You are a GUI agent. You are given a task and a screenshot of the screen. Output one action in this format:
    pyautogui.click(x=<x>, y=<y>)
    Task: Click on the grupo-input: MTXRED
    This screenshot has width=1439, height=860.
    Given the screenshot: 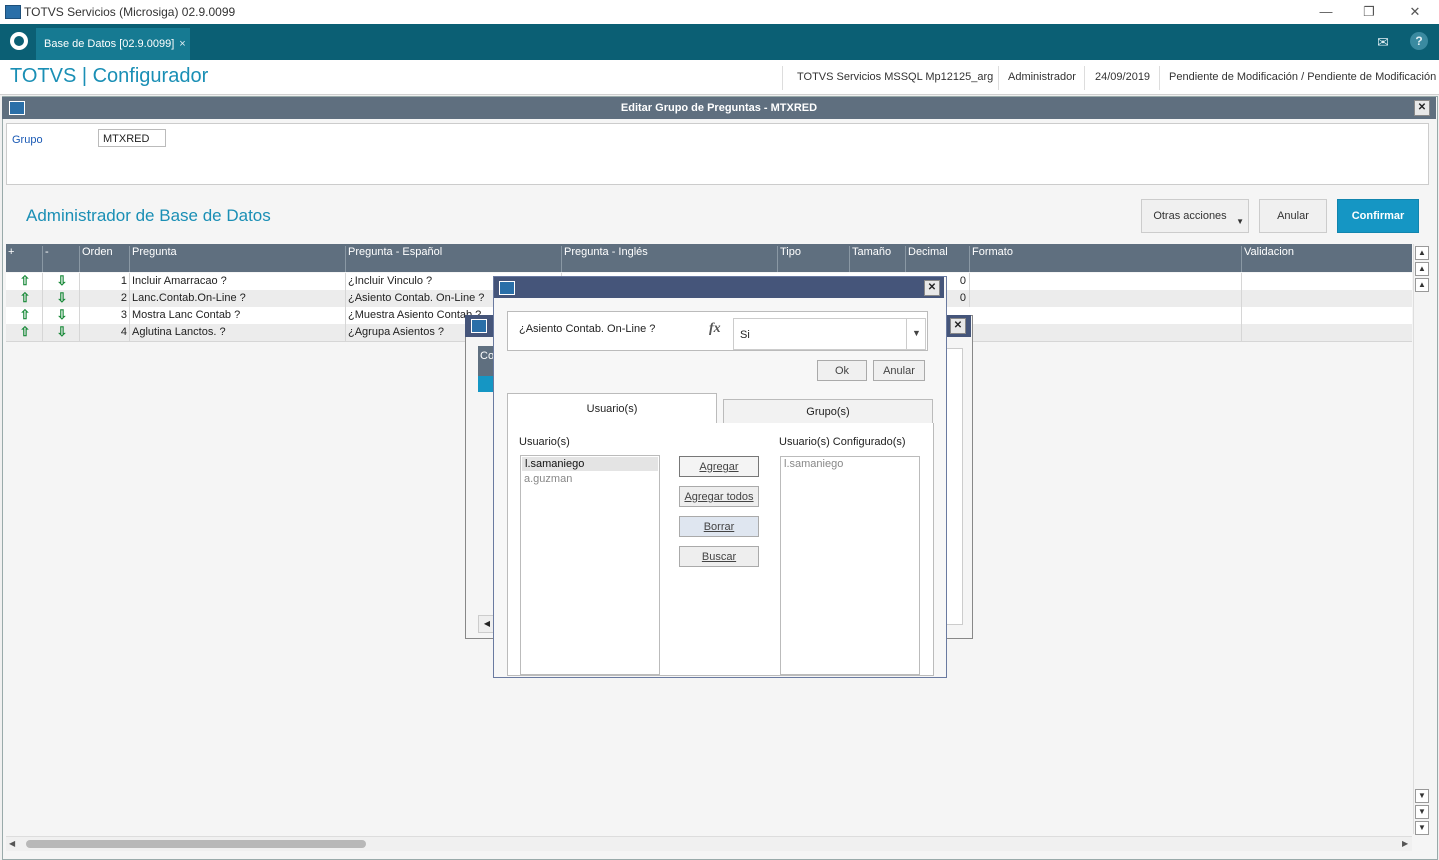 What is the action you would take?
    pyautogui.click(x=132, y=138)
    